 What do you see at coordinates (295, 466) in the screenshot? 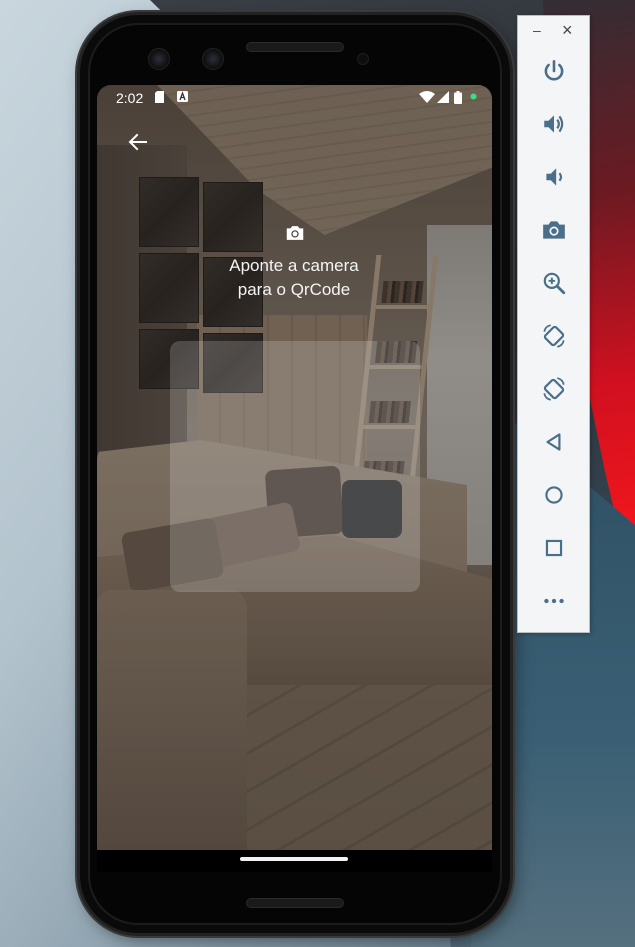
I see `qr-scan-area` at bounding box center [295, 466].